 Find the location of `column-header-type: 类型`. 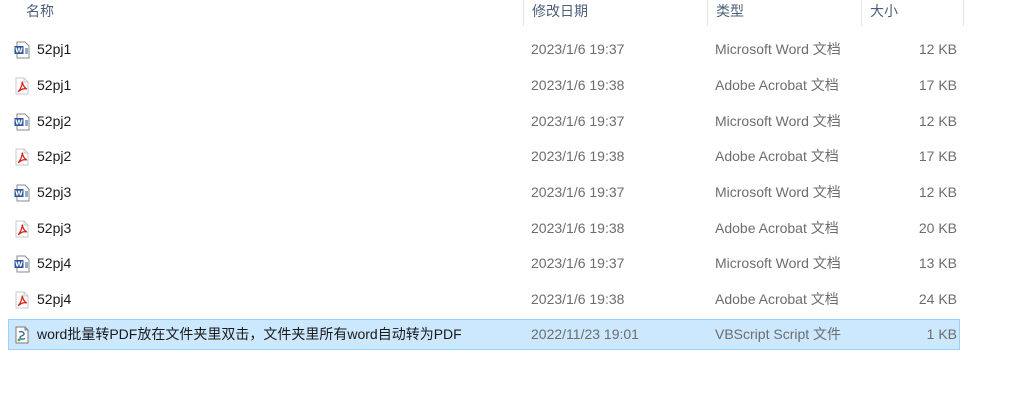

column-header-type: 类型 is located at coordinates (785, 13).